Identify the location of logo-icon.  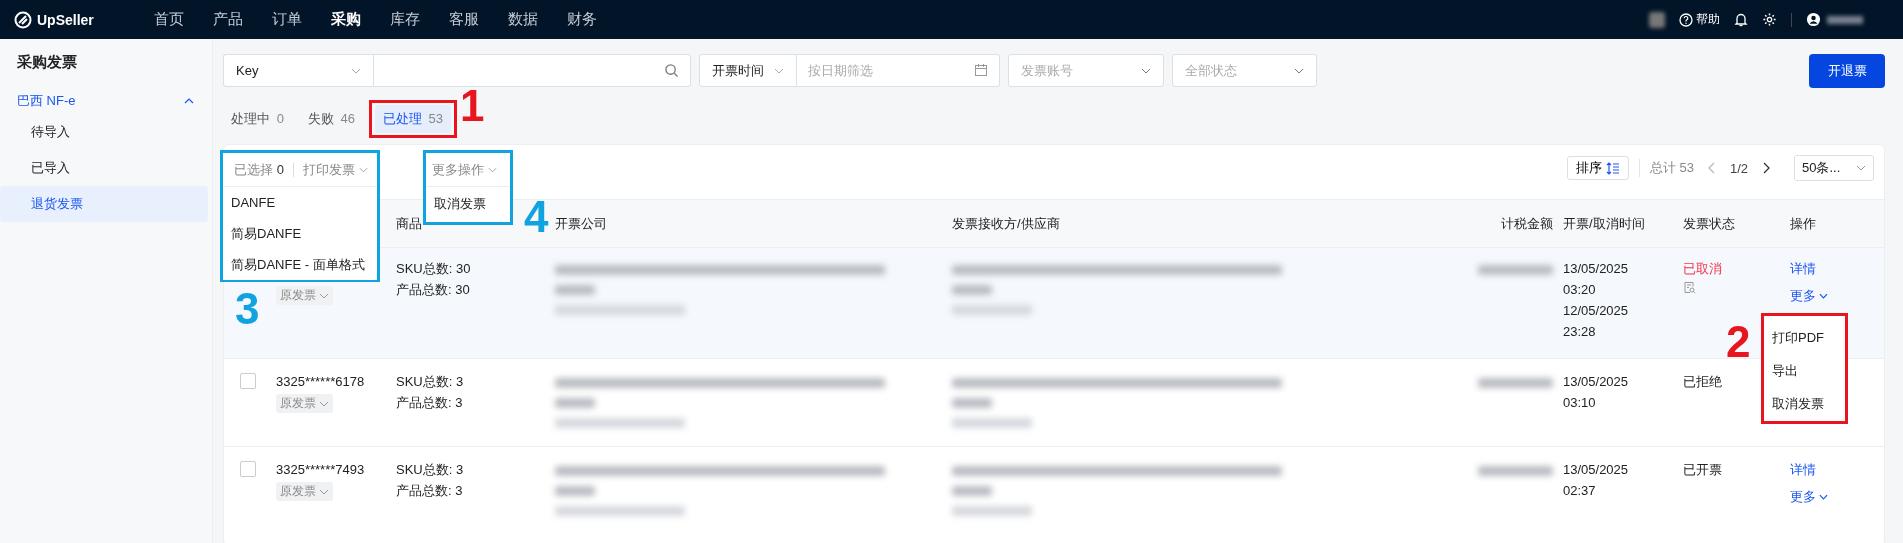
(23, 19).